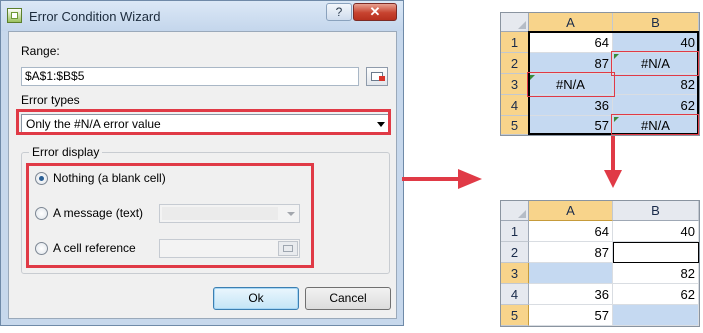  What do you see at coordinates (40, 51) in the screenshot?
I see `range-label: Range:` at bounding box center [40, 51].